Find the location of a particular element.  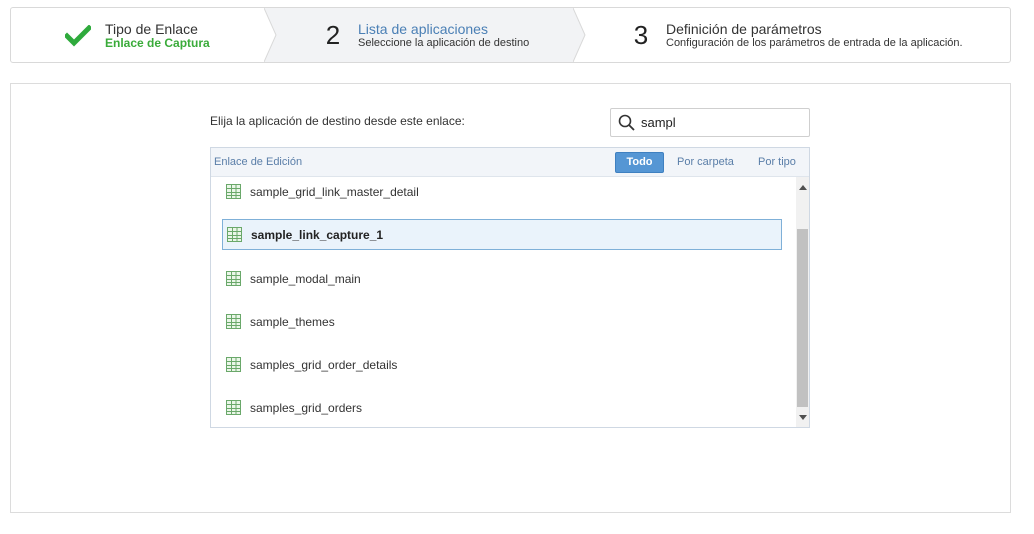

scroll-up-arrow-icon is located at coordinates (802, 187).